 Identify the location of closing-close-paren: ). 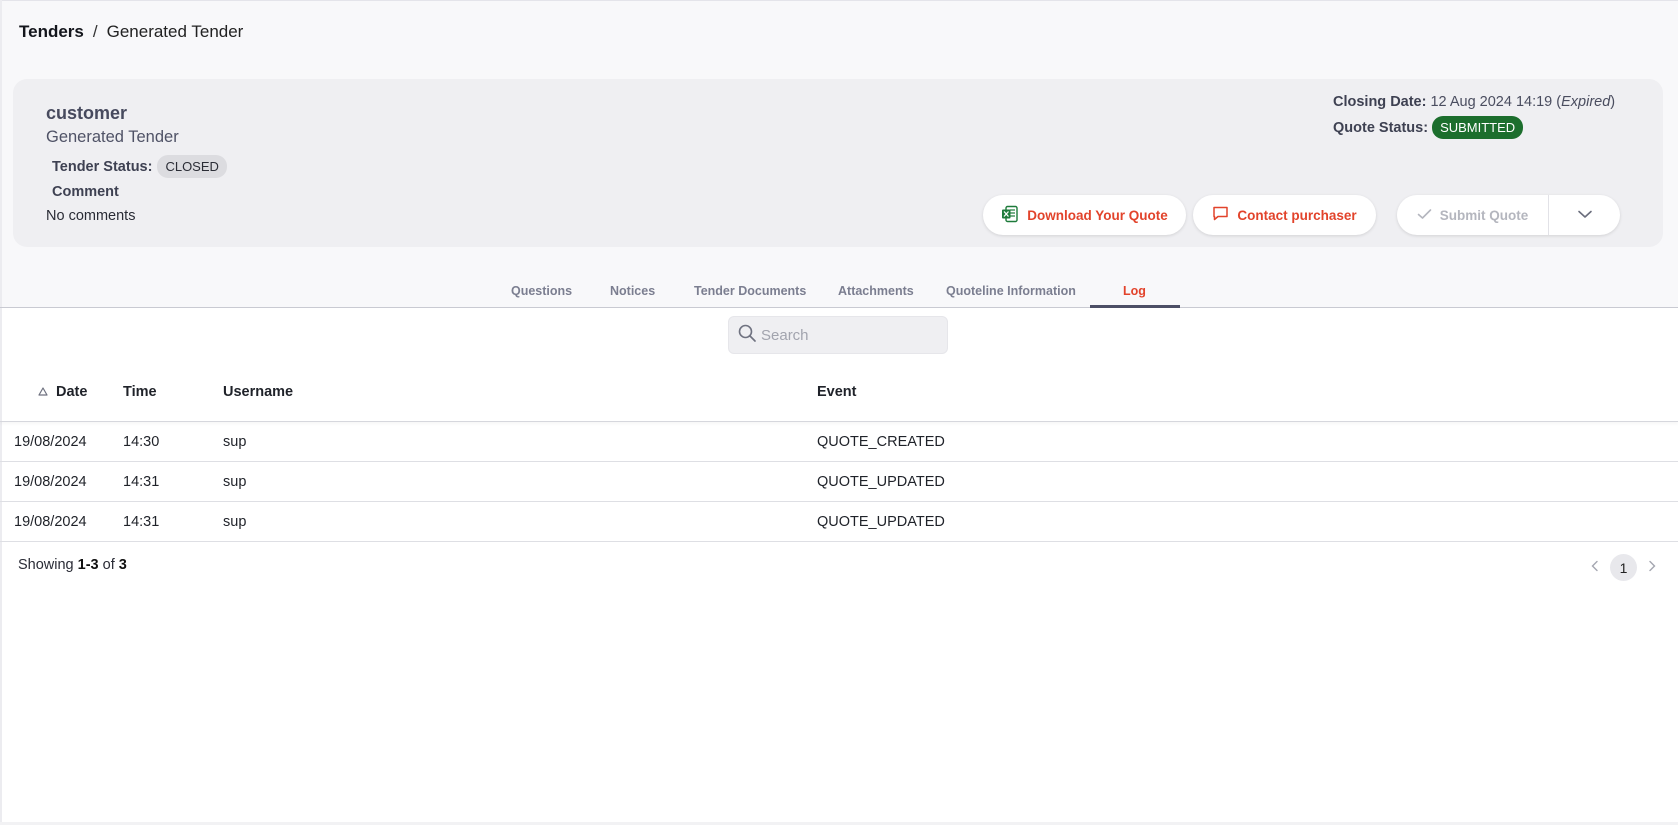
(1613, 102).